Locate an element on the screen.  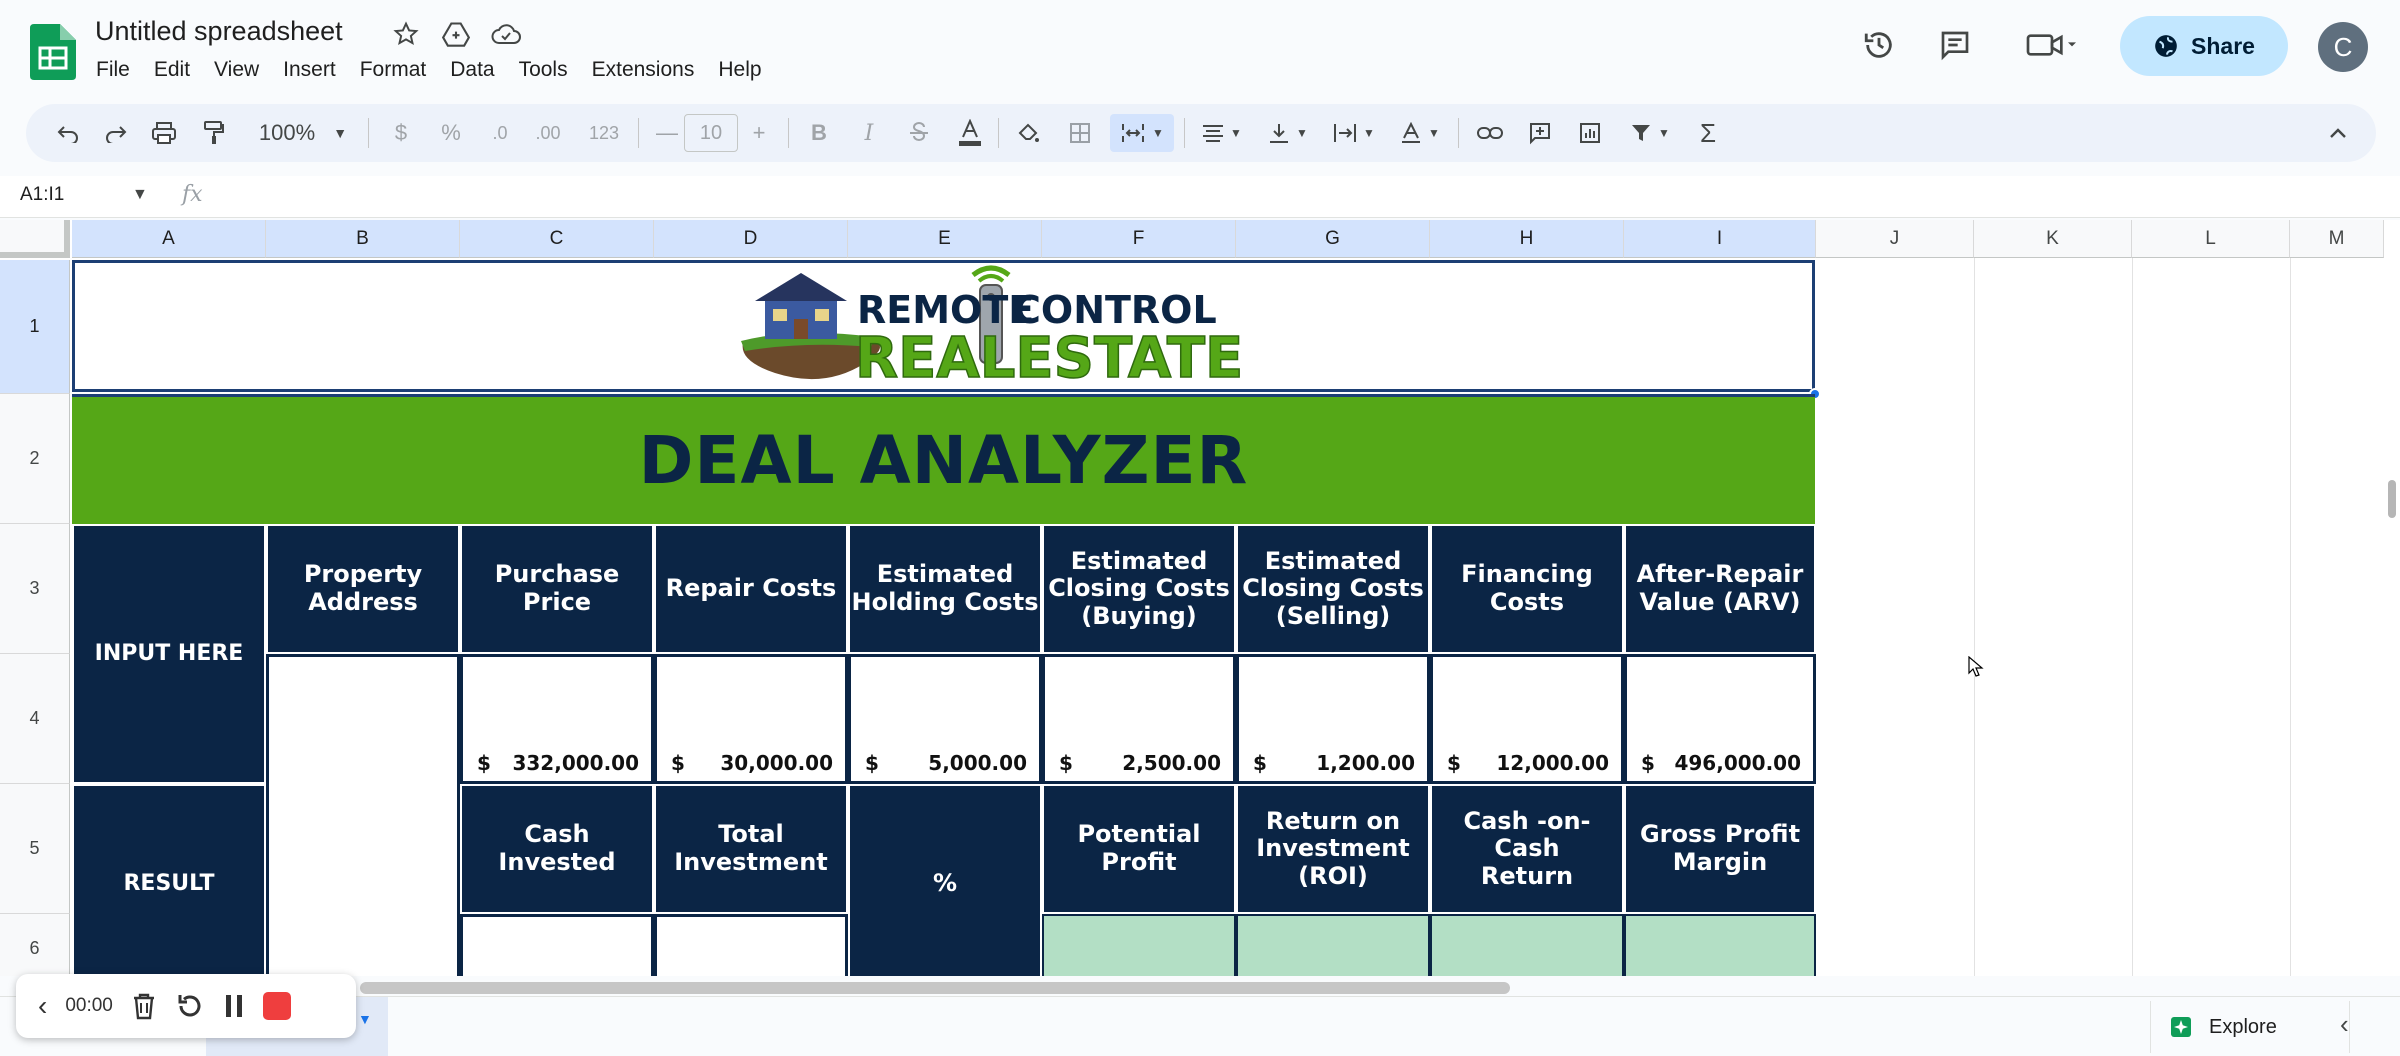
strikethrough-icon is located at coordinates (919, 133).